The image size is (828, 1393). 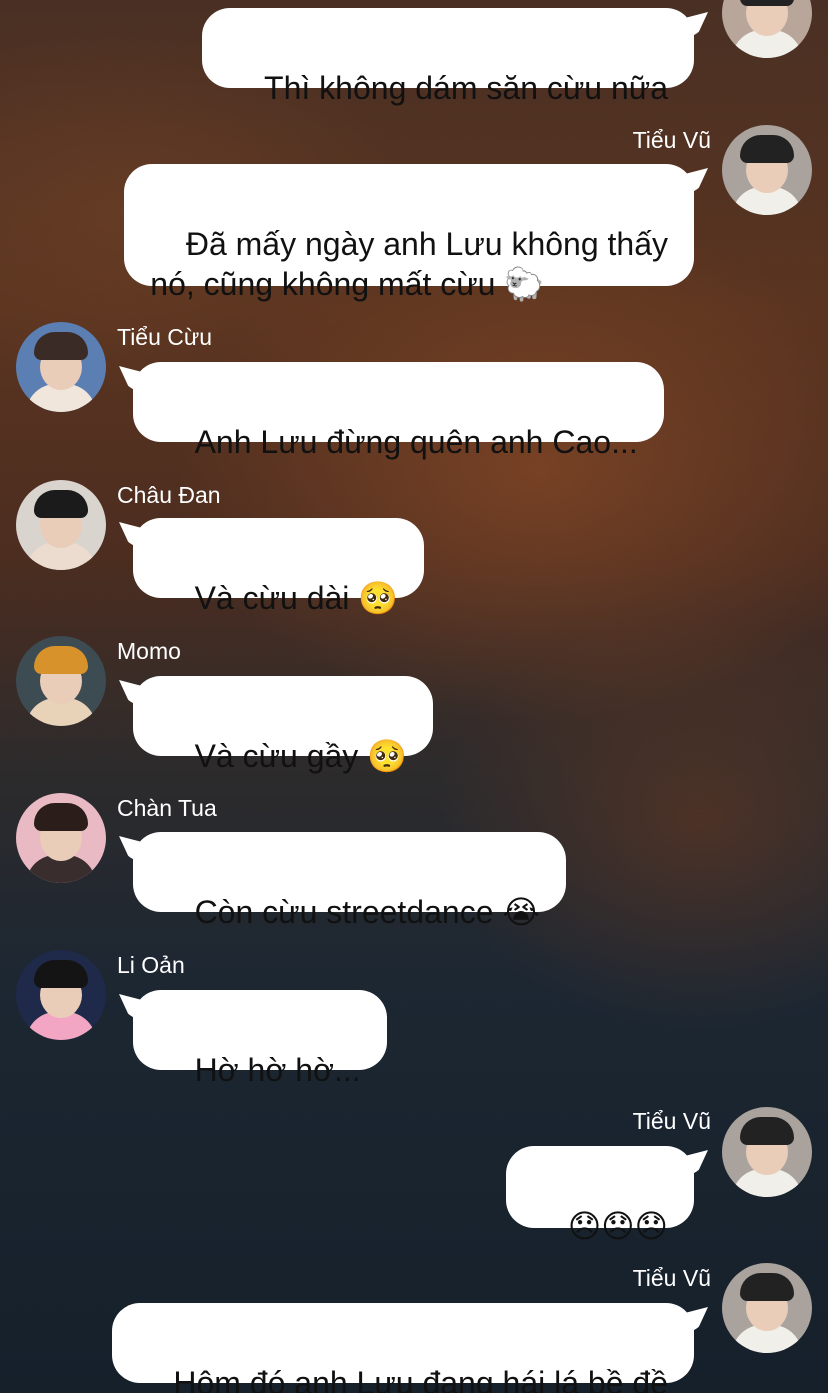 I want to click on sender-name: Tiểu Cừu, so click(x=165, y=337).